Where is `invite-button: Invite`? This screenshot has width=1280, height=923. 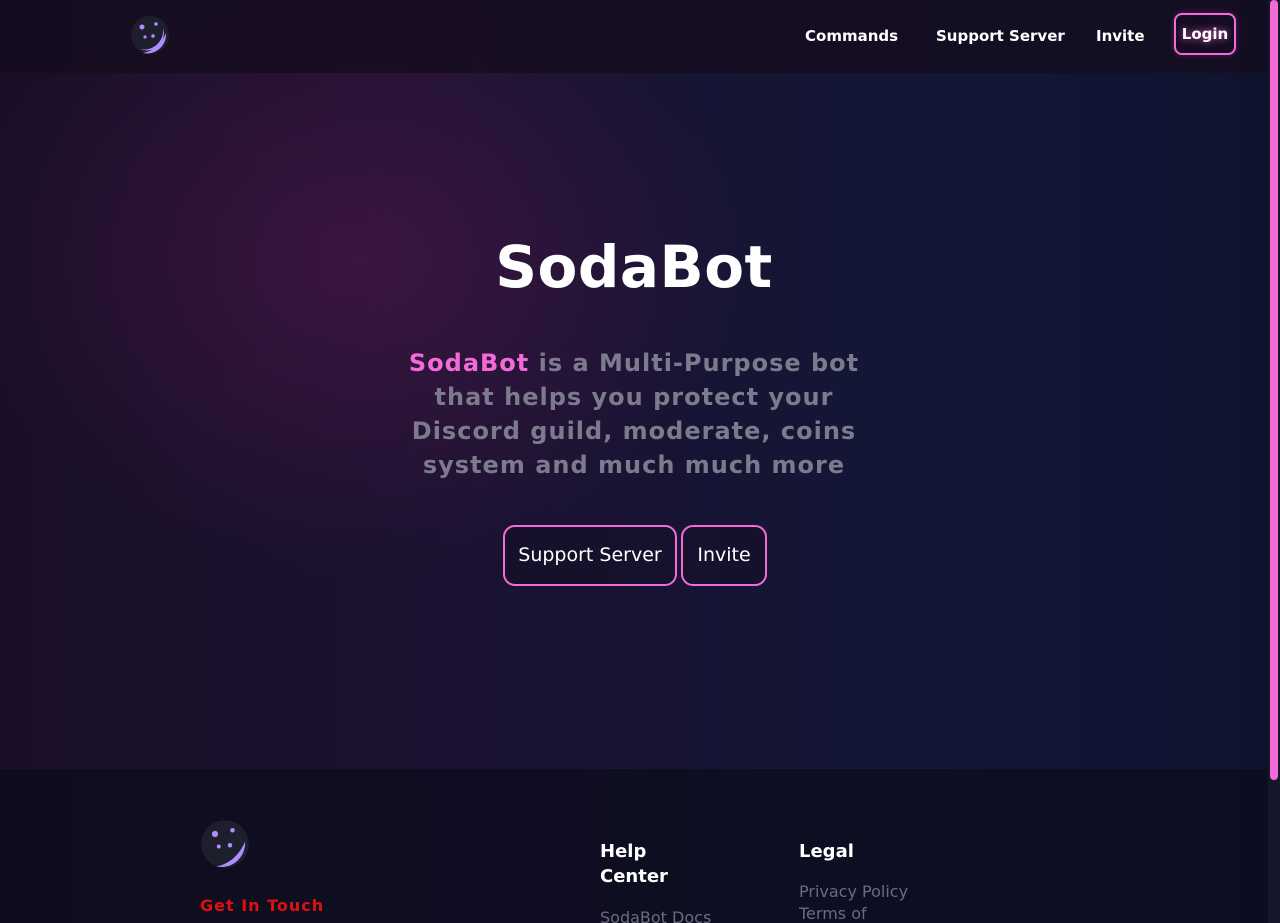 invite-button: Invite is located at coordinates (724, 555).